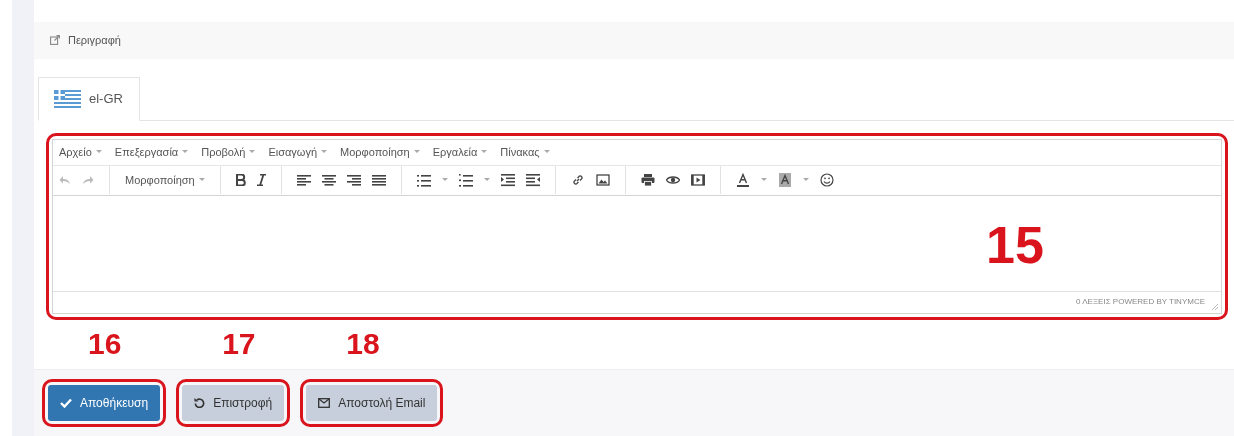 This screenshot has height=436, width=1234. Describe the element at coordinates (602, 180) in the screenshot. I see `image-icon` at that location.